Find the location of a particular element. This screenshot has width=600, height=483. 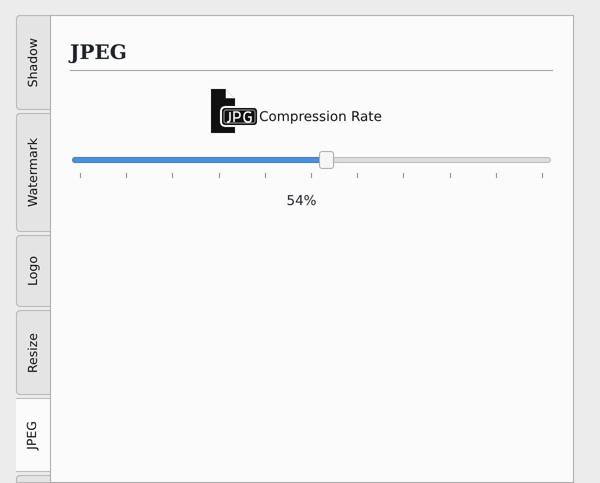

compression-slider is located at coordinates (311, 160).